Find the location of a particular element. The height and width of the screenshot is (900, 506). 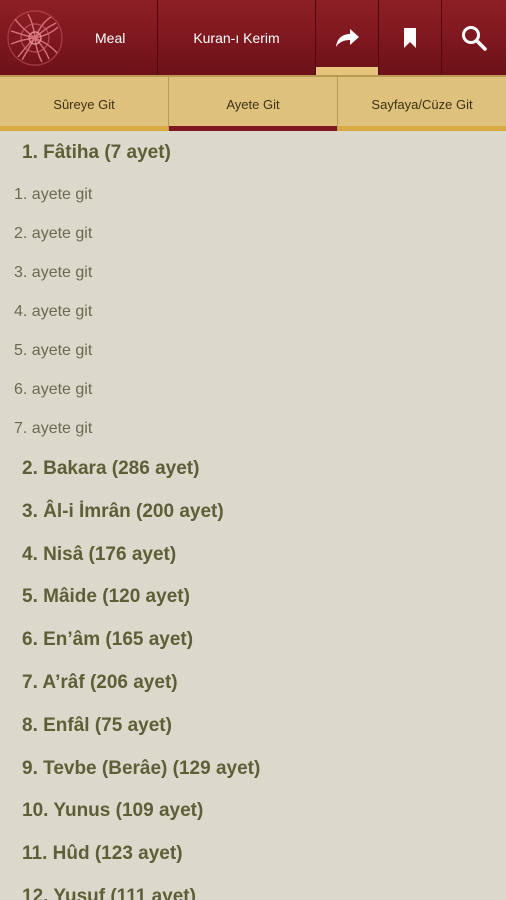

tab-ayete-git: Ayete Git is located at coordinates (253, 104).